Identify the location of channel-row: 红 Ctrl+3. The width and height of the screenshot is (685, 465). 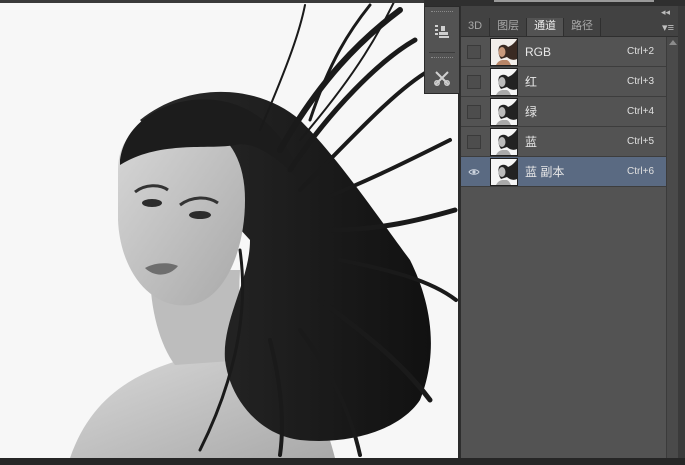
(563, 82).